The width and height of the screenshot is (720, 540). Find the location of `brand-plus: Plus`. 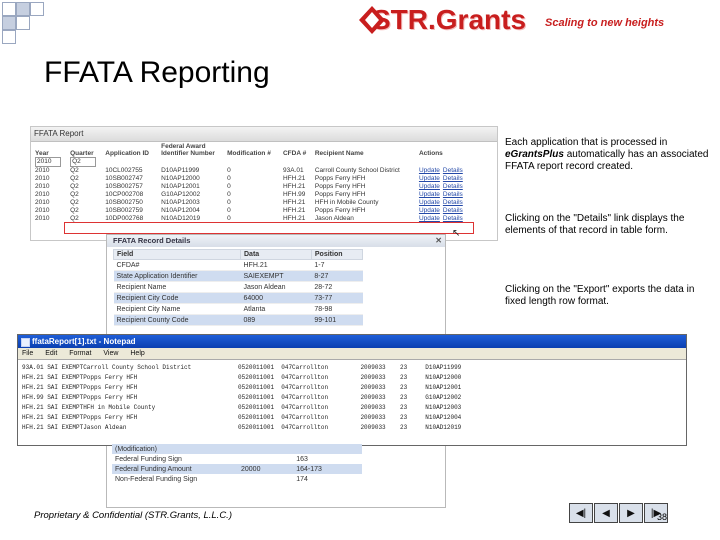

brand-plus: Plus is located at coordinates (553, 154).